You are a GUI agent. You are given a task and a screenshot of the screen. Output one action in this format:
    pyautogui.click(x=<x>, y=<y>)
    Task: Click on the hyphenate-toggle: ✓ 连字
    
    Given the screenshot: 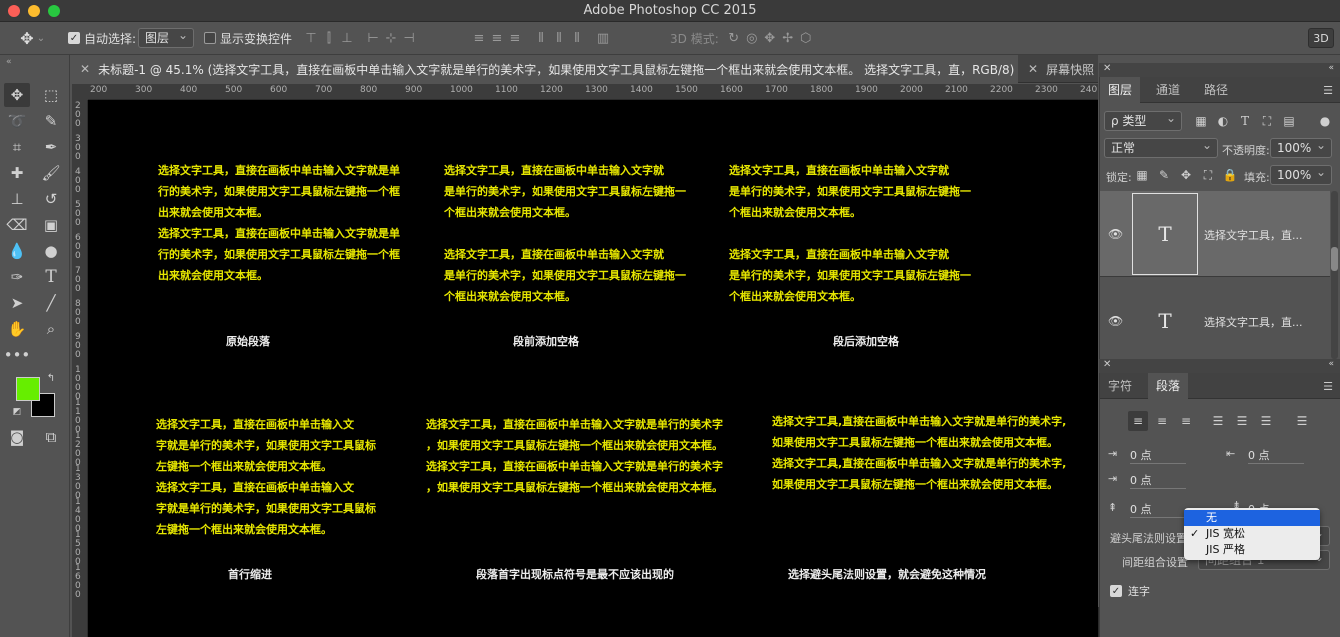 What is the action you would take?
    pyautogui.click(x=1130, y=591)
    